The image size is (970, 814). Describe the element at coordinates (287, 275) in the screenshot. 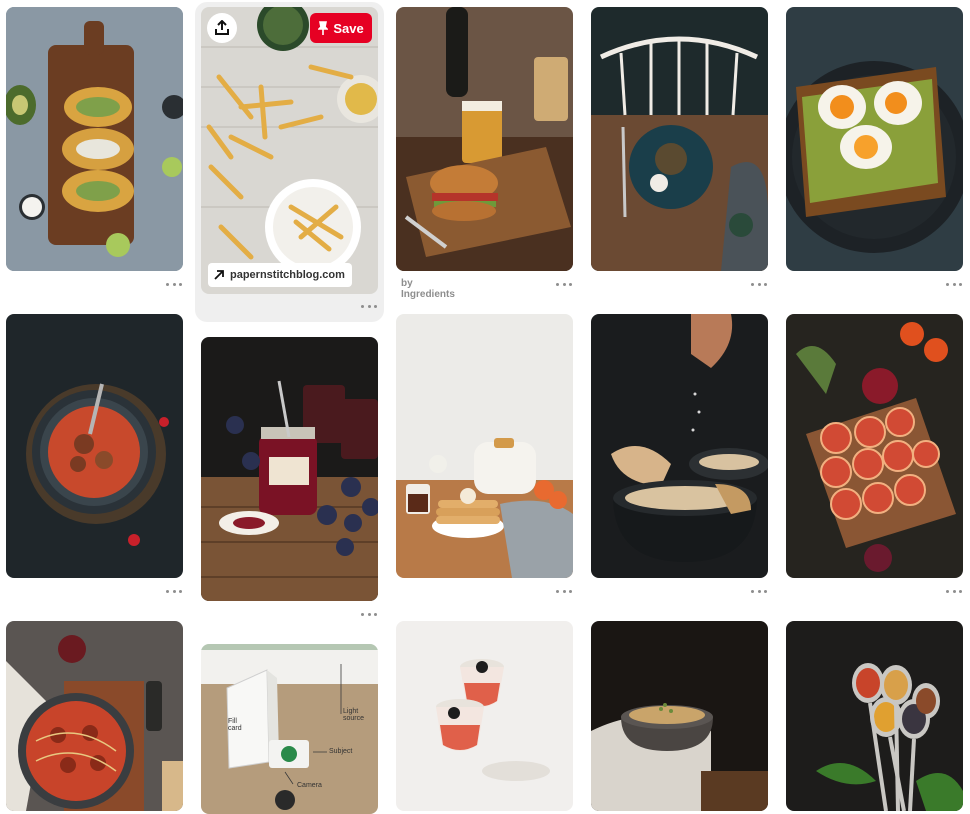

I see `pin-source-label: papernstitchblog.com` at that location.